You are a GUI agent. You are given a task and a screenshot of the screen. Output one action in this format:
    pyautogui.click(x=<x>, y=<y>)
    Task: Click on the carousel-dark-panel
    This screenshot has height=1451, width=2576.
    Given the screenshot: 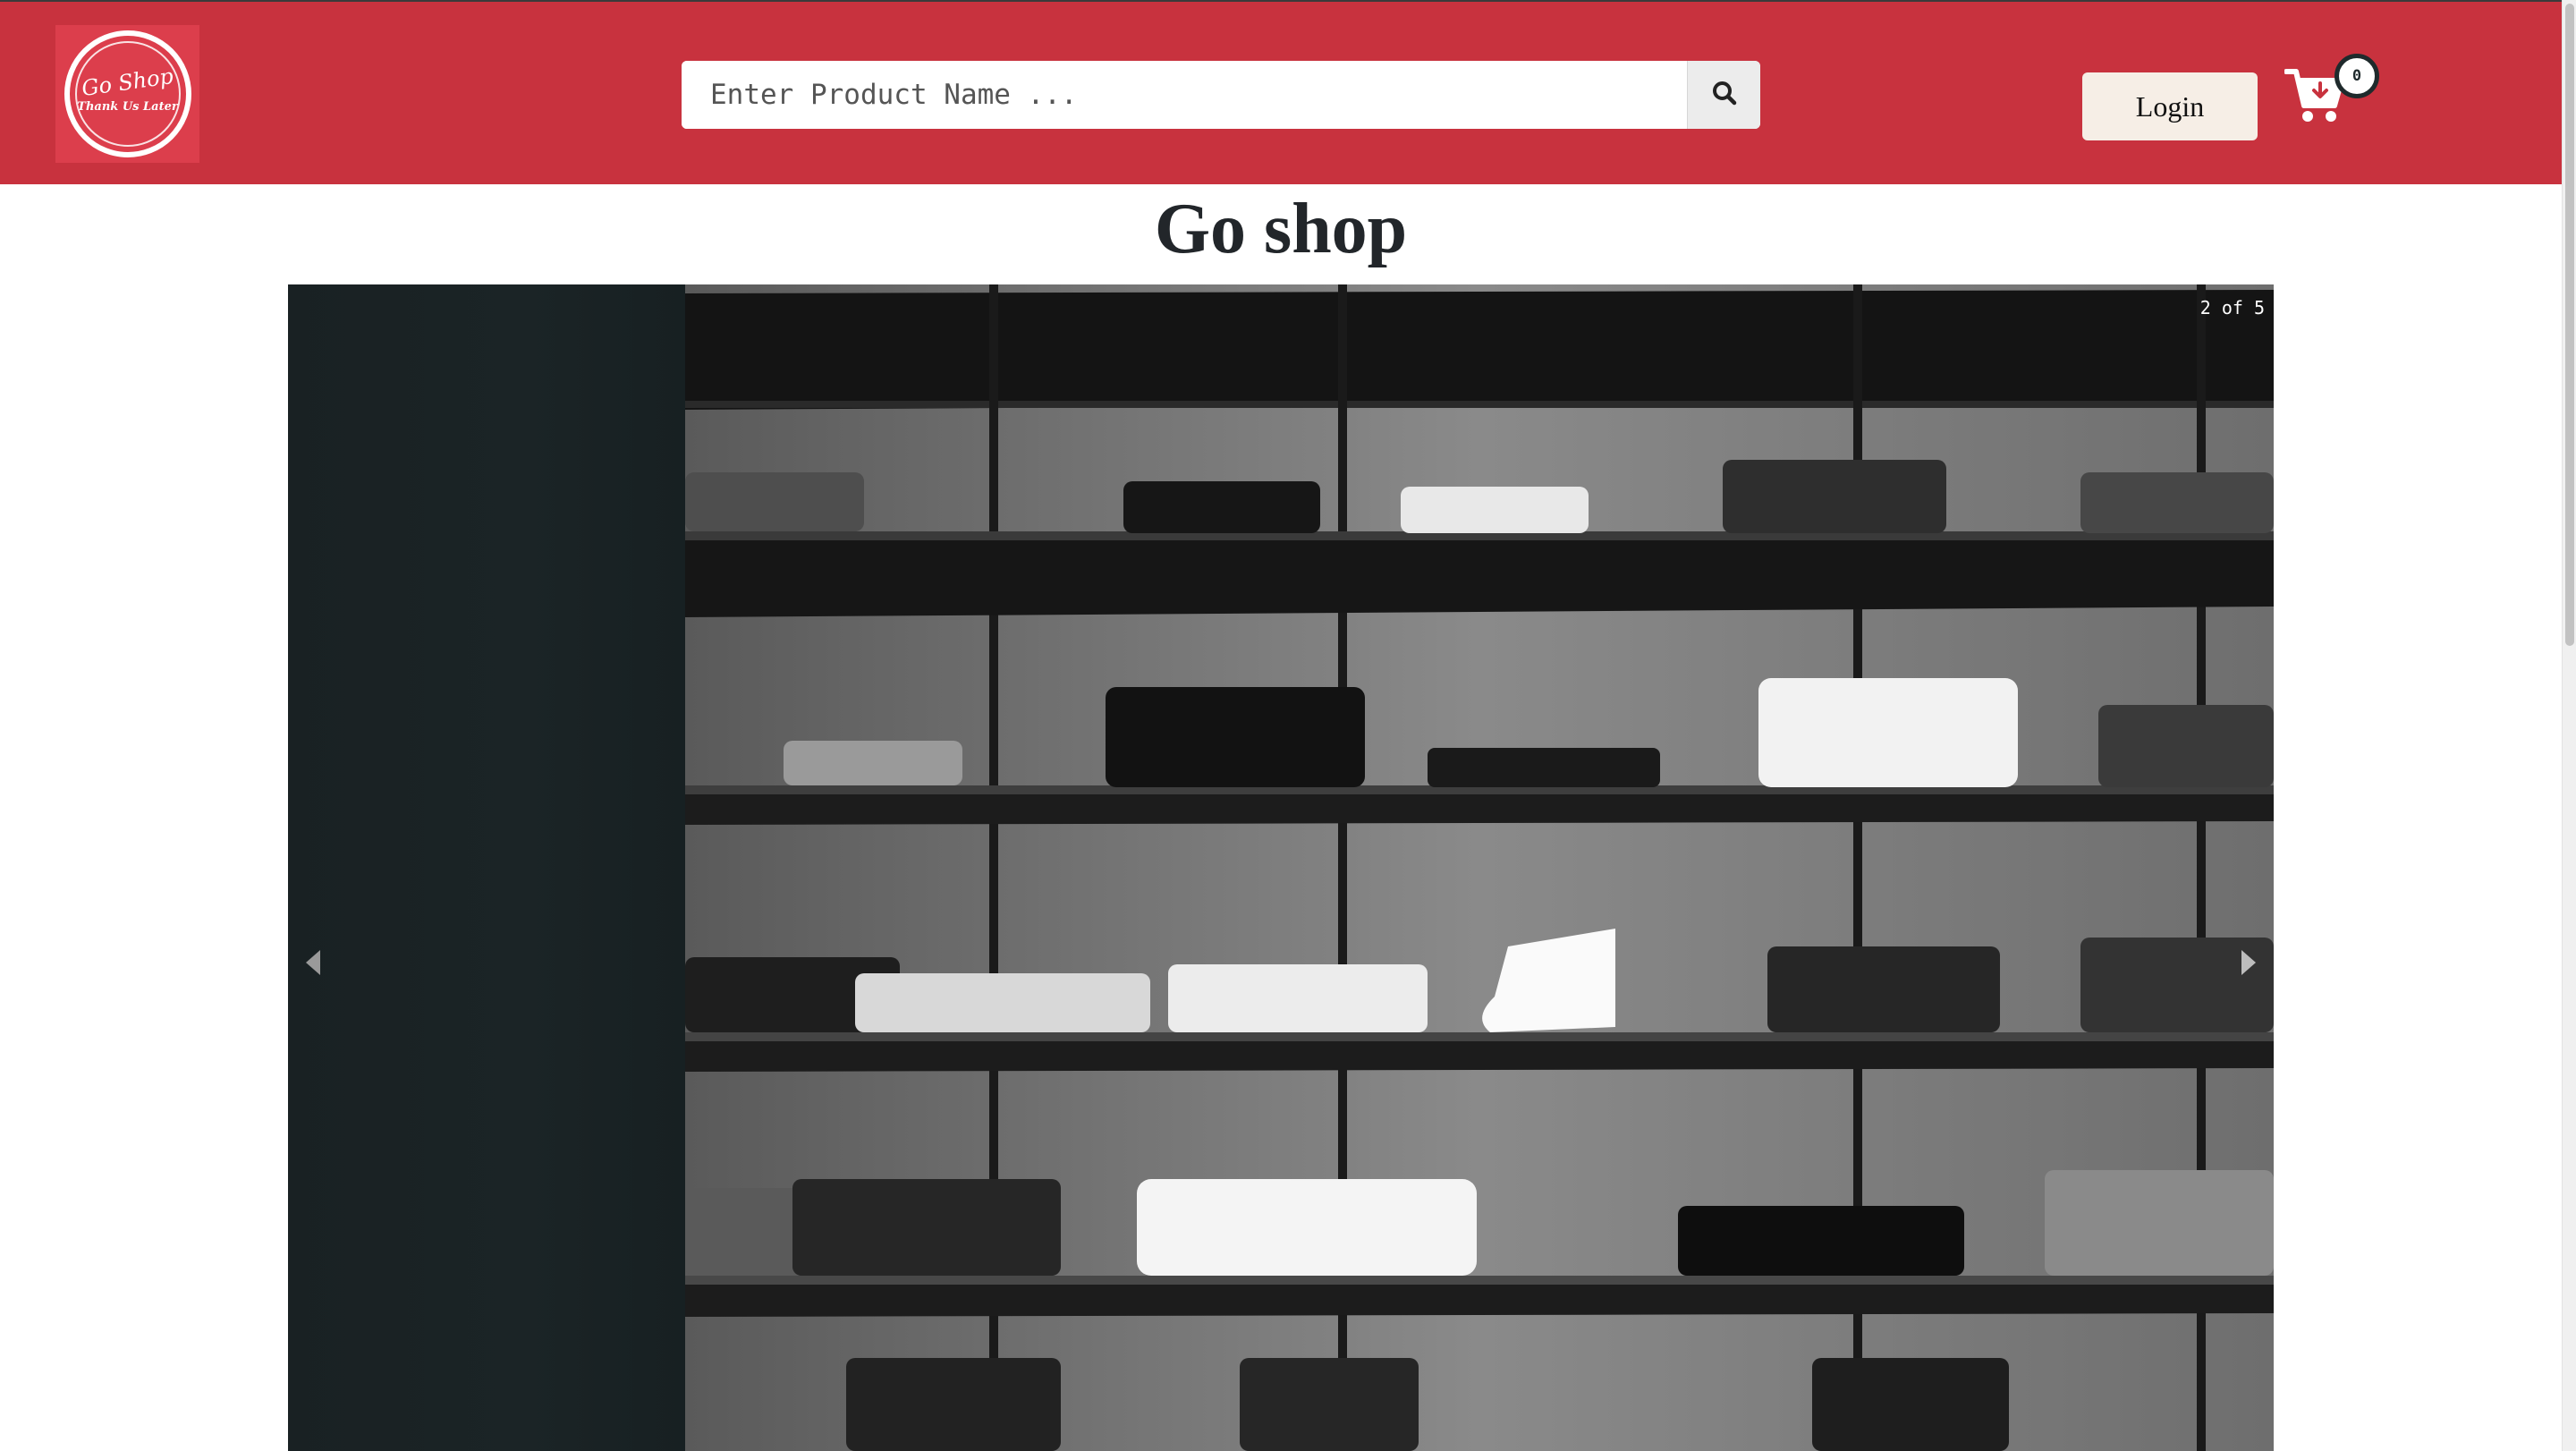 What is the action you would take?
    pyautogui.click(x=486, y=867)
    